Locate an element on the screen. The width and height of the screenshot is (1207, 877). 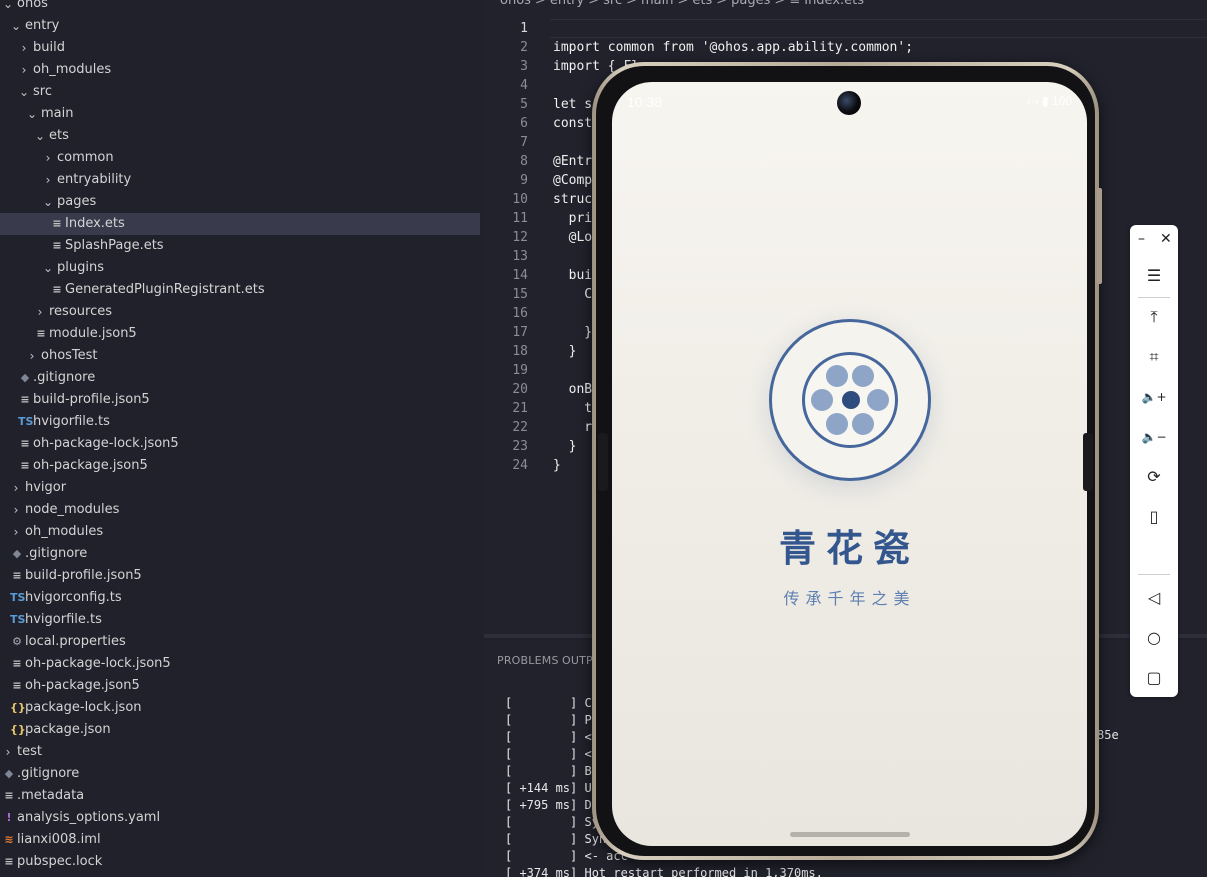
file-item: {} package-lock.json is located at coordinates (240, 708).